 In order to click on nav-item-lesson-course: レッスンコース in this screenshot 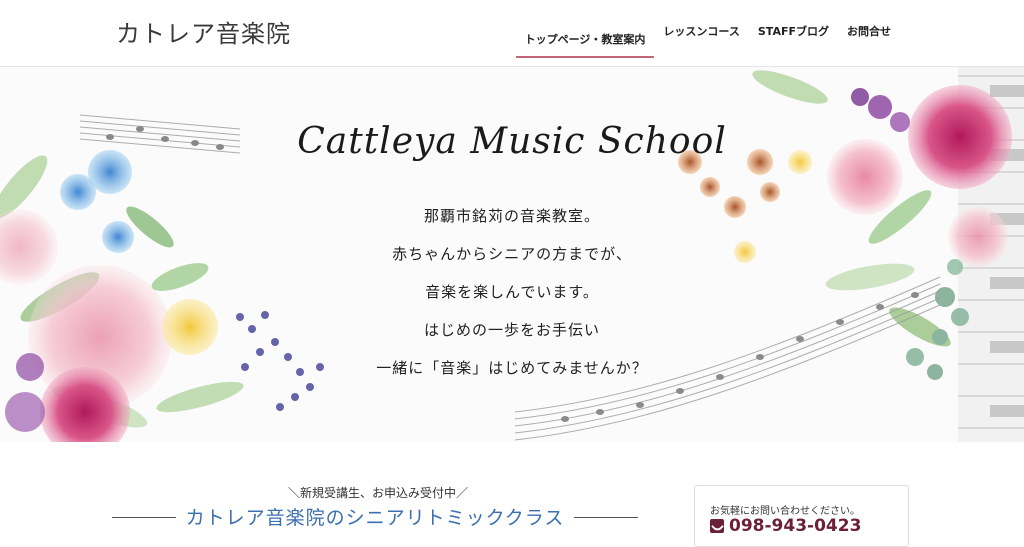, I will do `click(701, 33)`.